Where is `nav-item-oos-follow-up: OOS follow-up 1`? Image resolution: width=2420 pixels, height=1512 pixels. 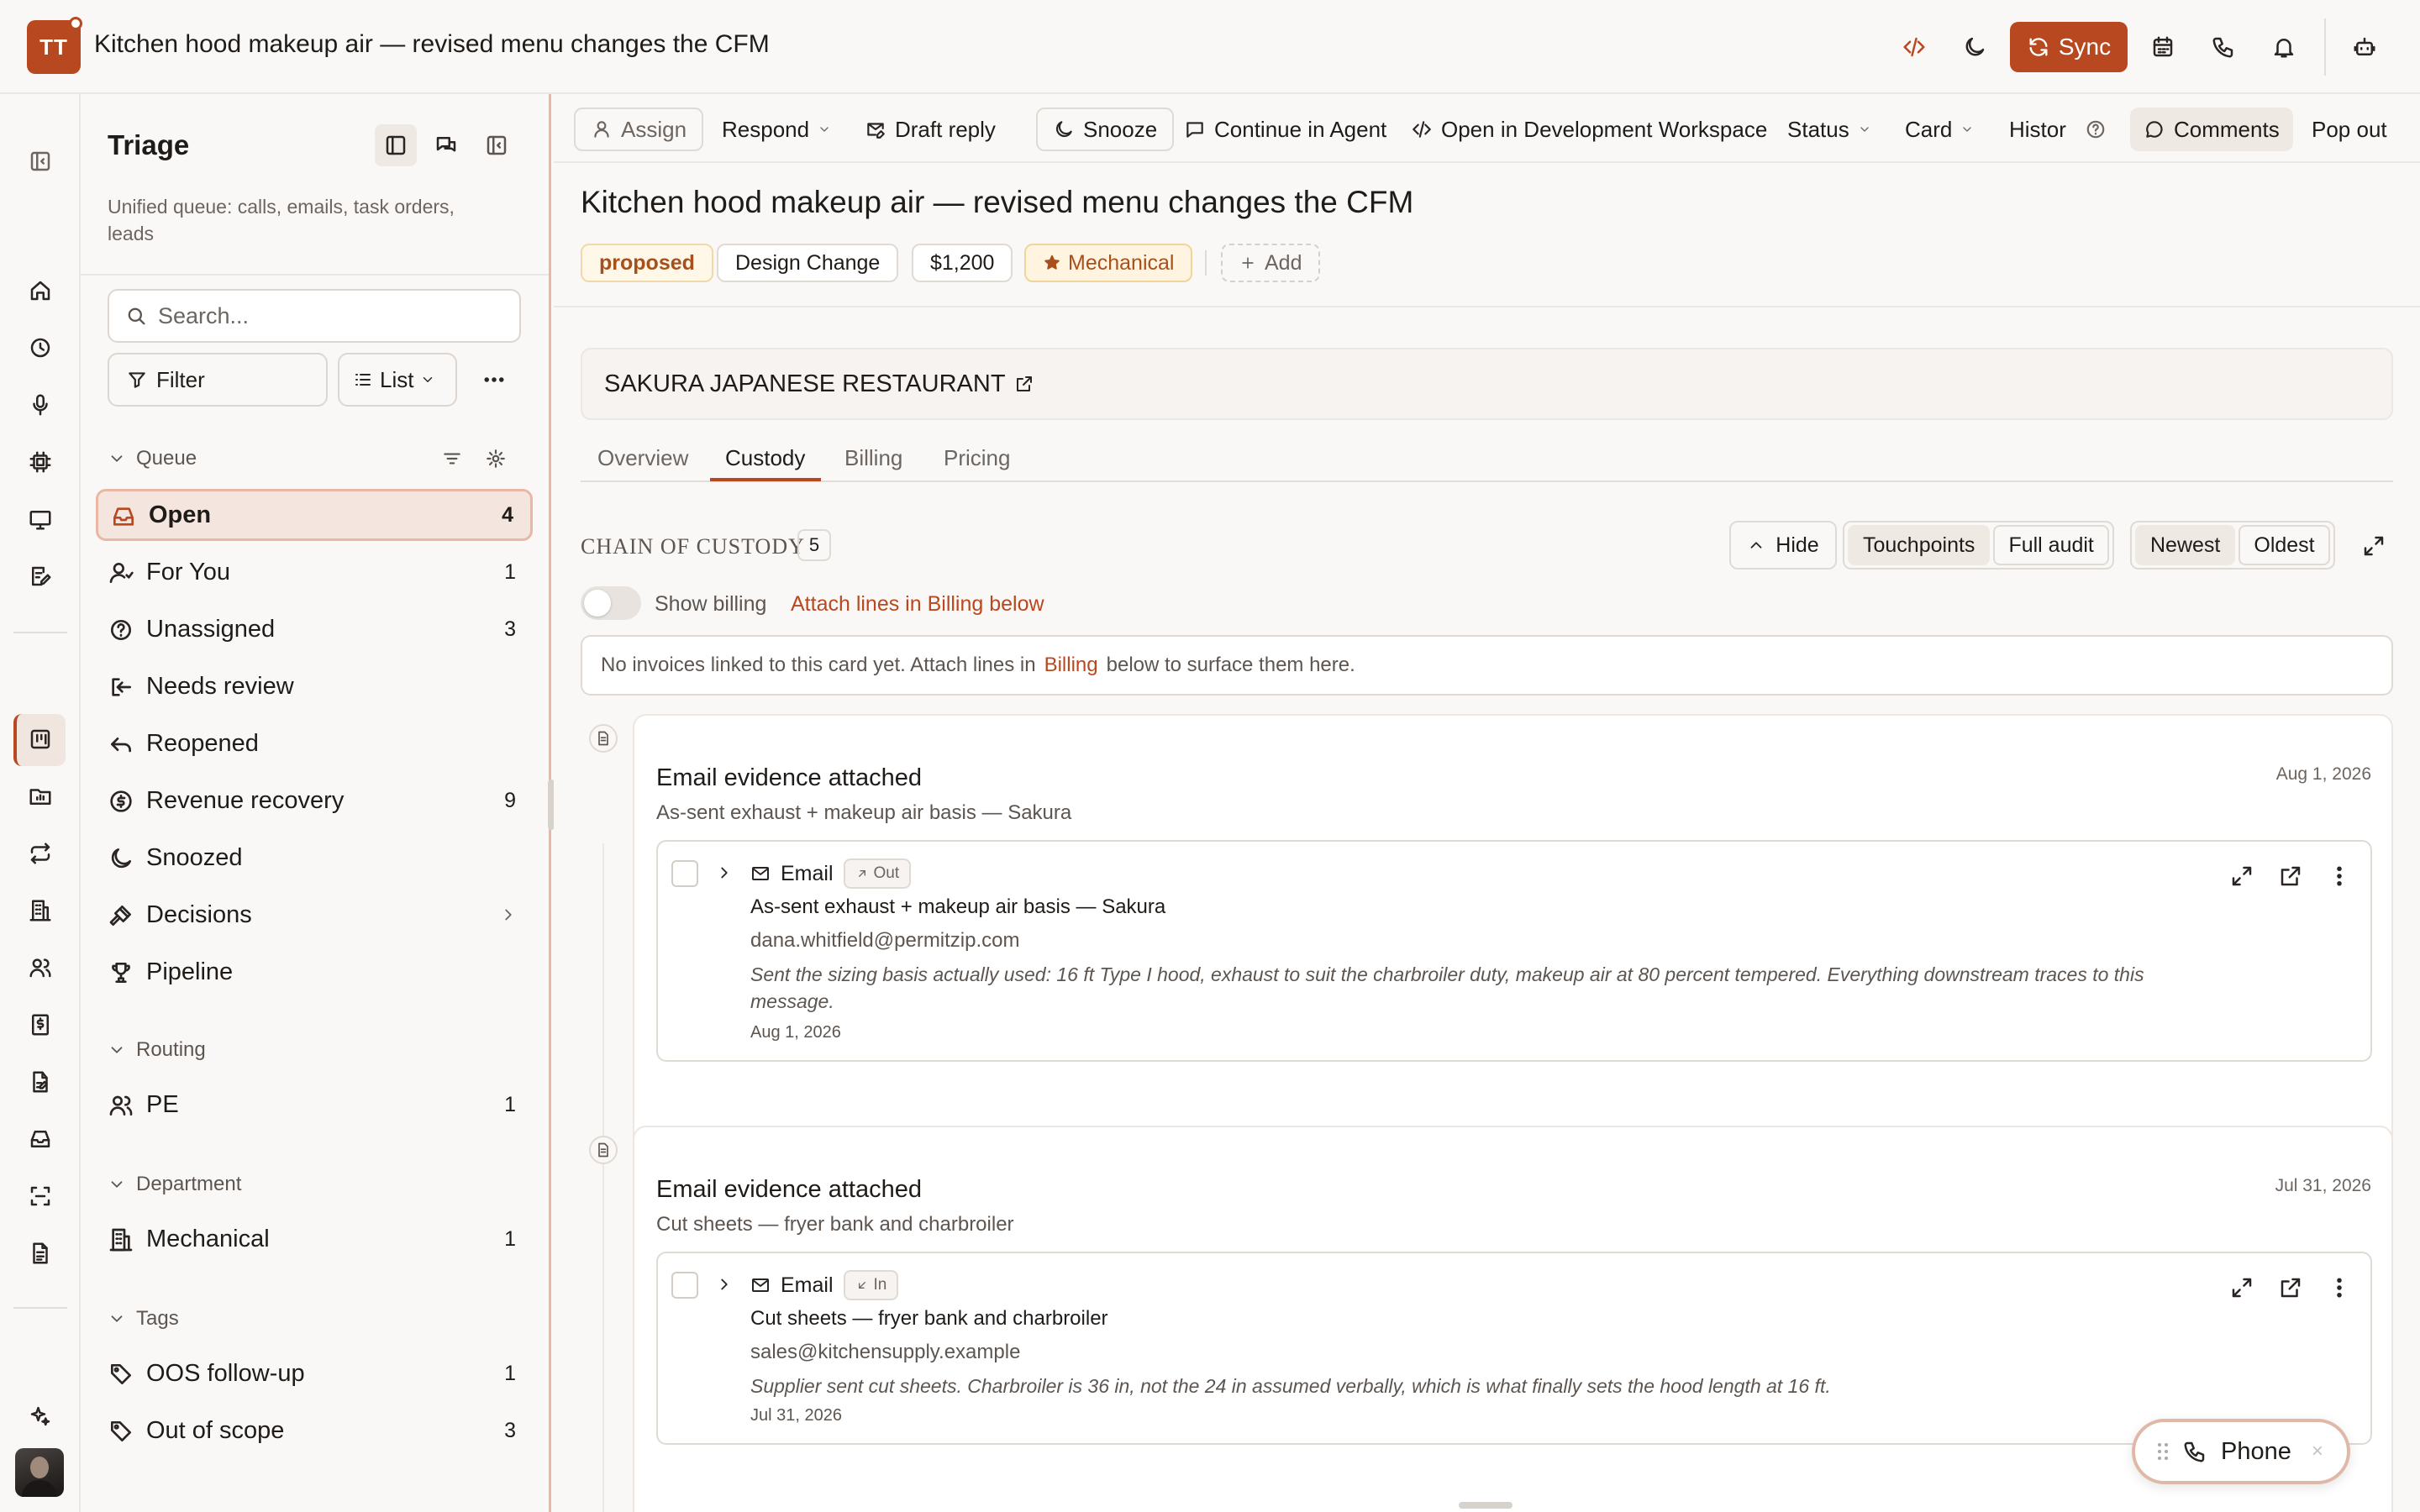
nav-item-oos-follow-up: OOS follow-up 1 is located at coordinates (314, 1373).